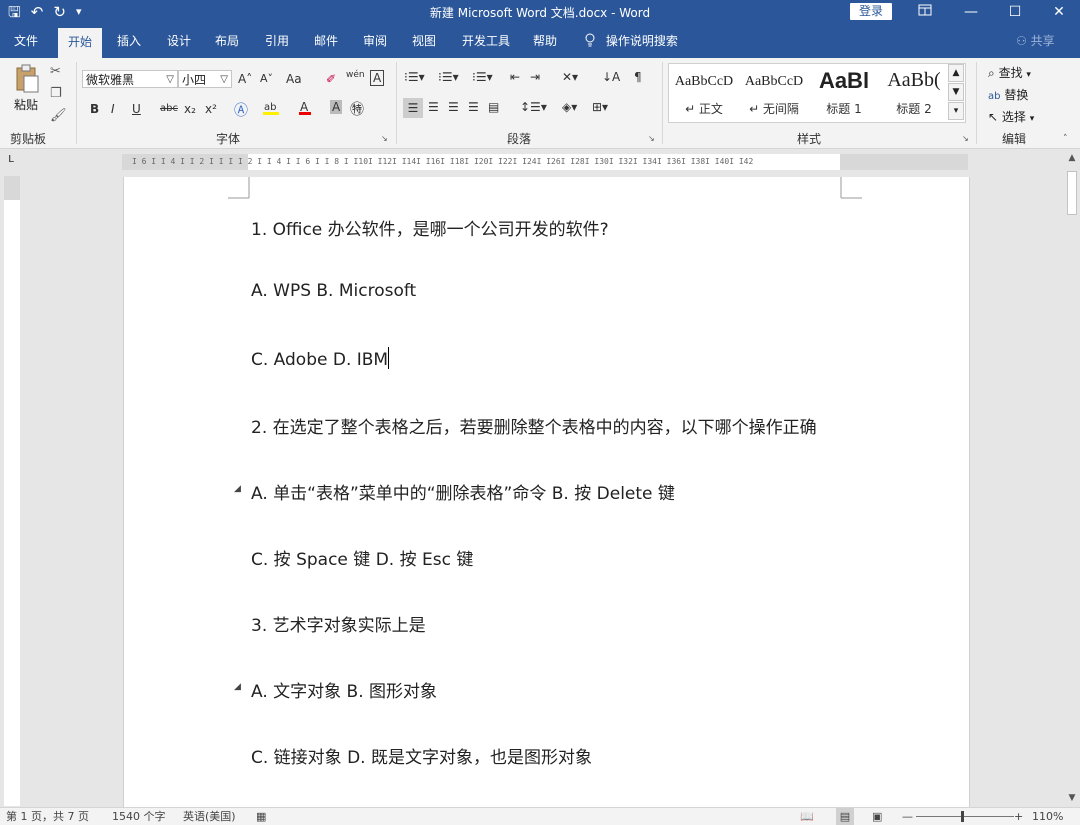 The image size is (1080, 825). I want to click on share-button: ⚇ 共享, so click(1035, 41).